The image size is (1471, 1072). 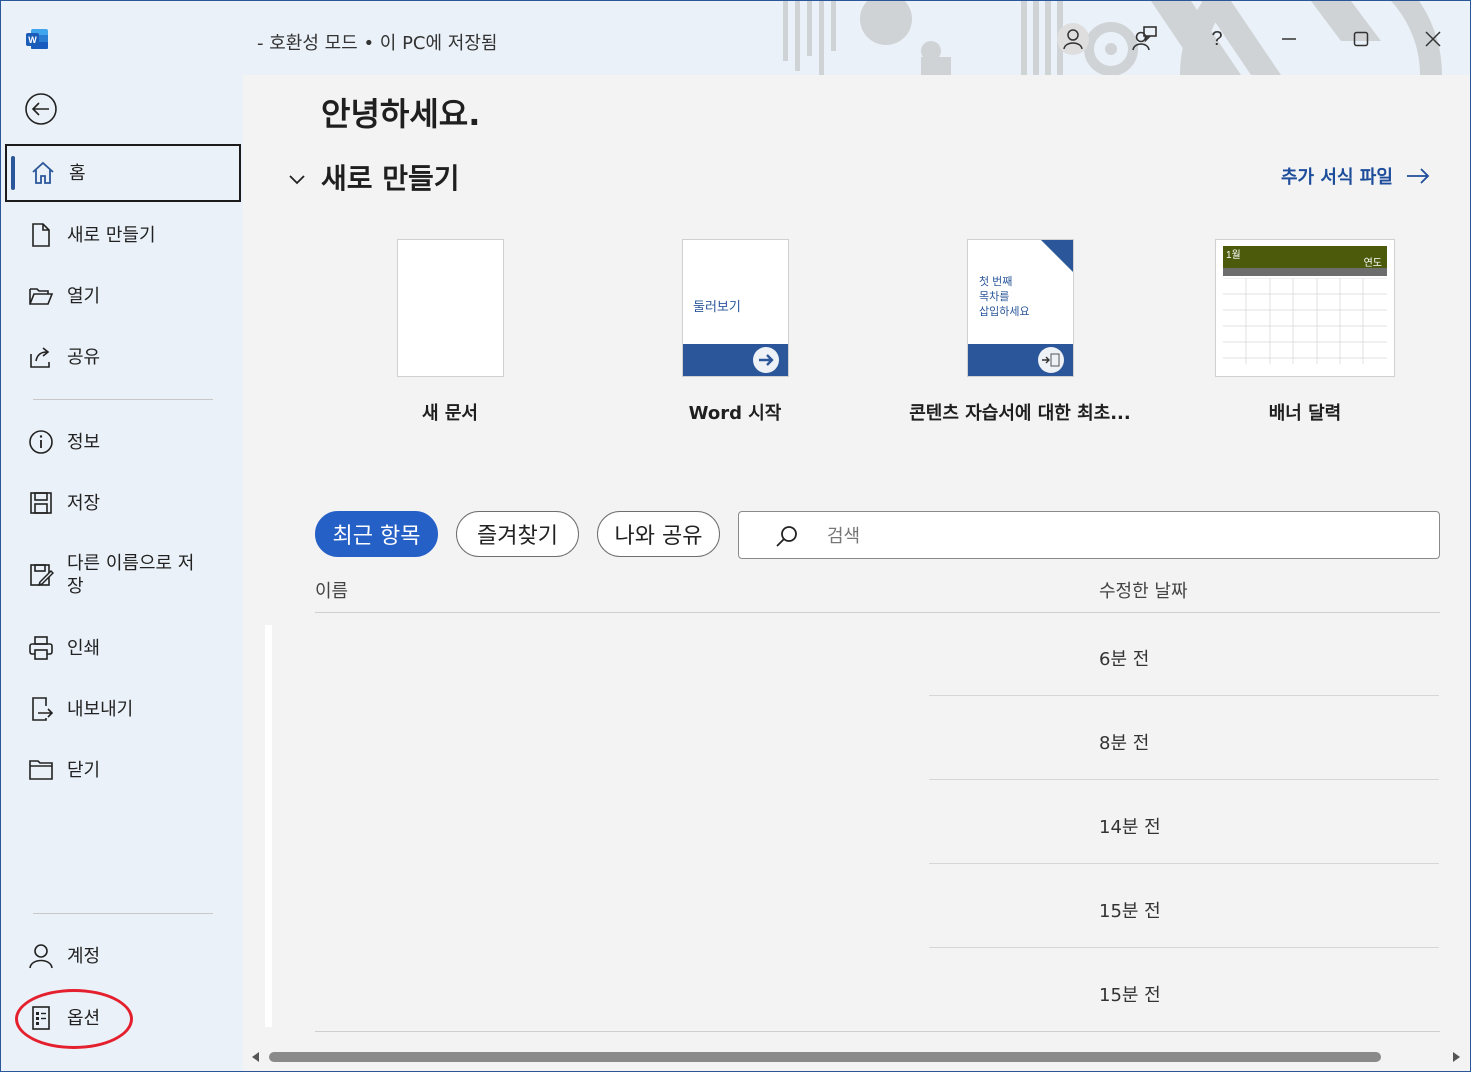 What do you see at coordinates (41, 296) in the screenshot?
I see `folder-open-icon` at bounding box center [41, 296].